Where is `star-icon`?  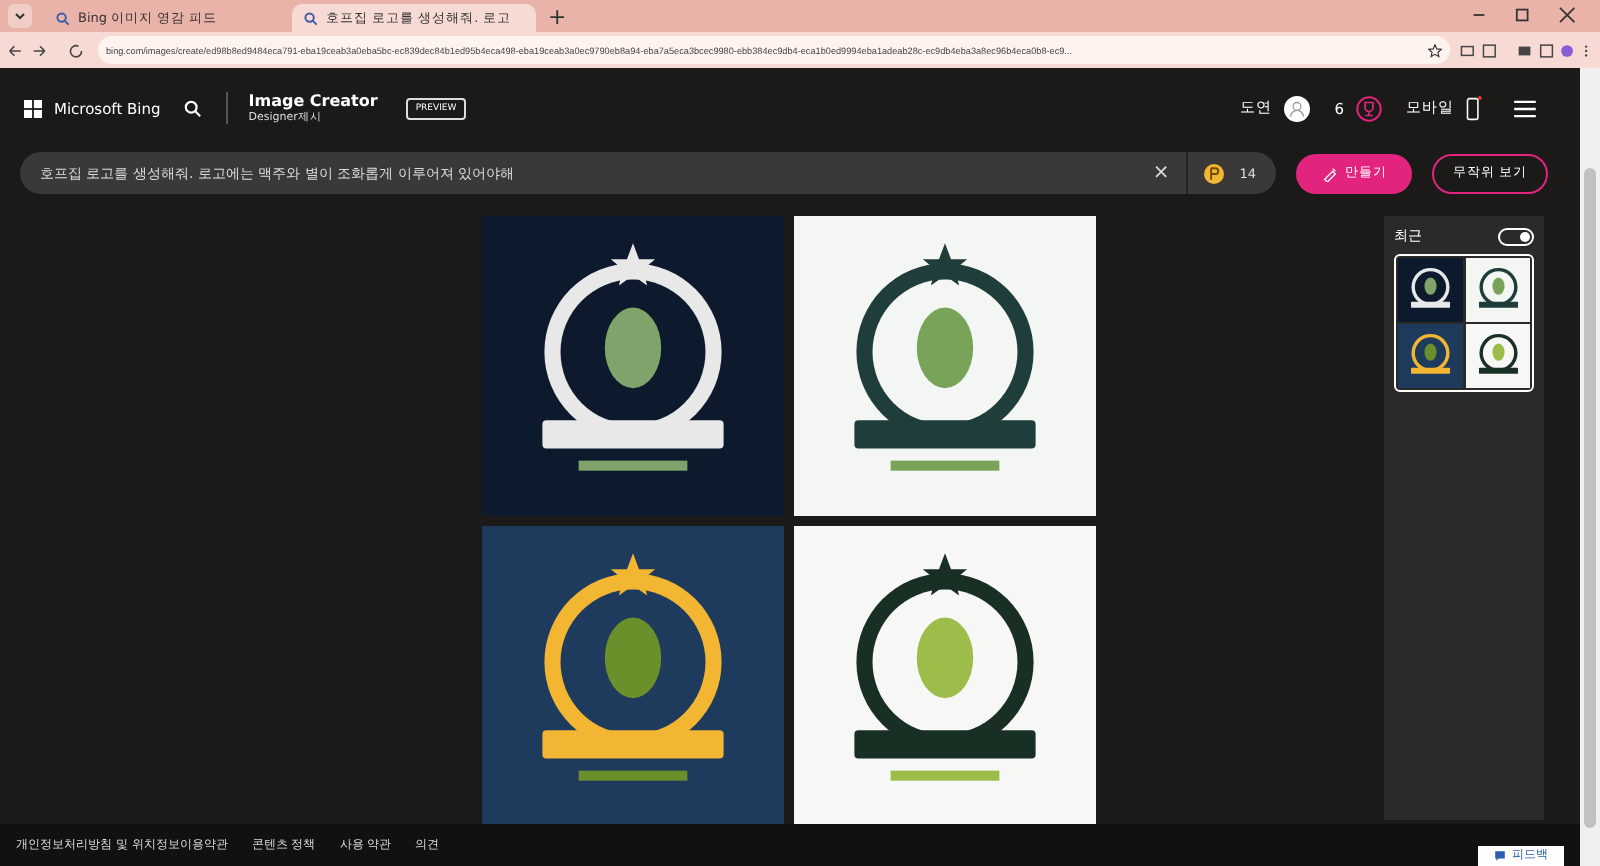
star-icon is located at coordinates (1435, 50).